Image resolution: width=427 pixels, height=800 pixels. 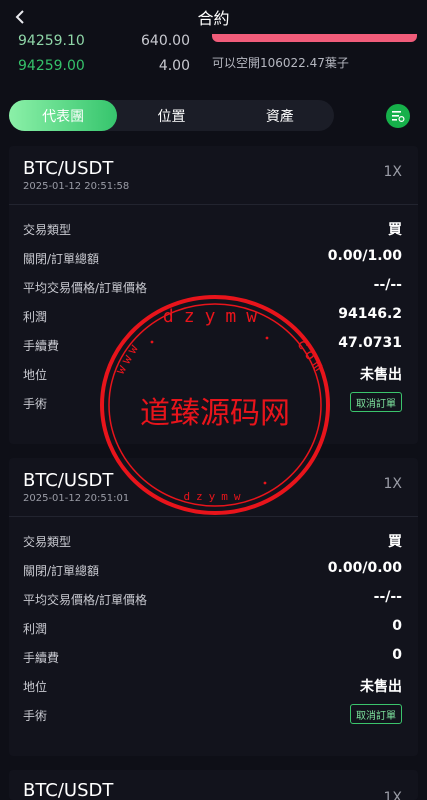 What do you see at coordinates (213, 785) in the screenshot?
I see `order-card: BTC/USDT 1X` at bounding box center [213, 785].